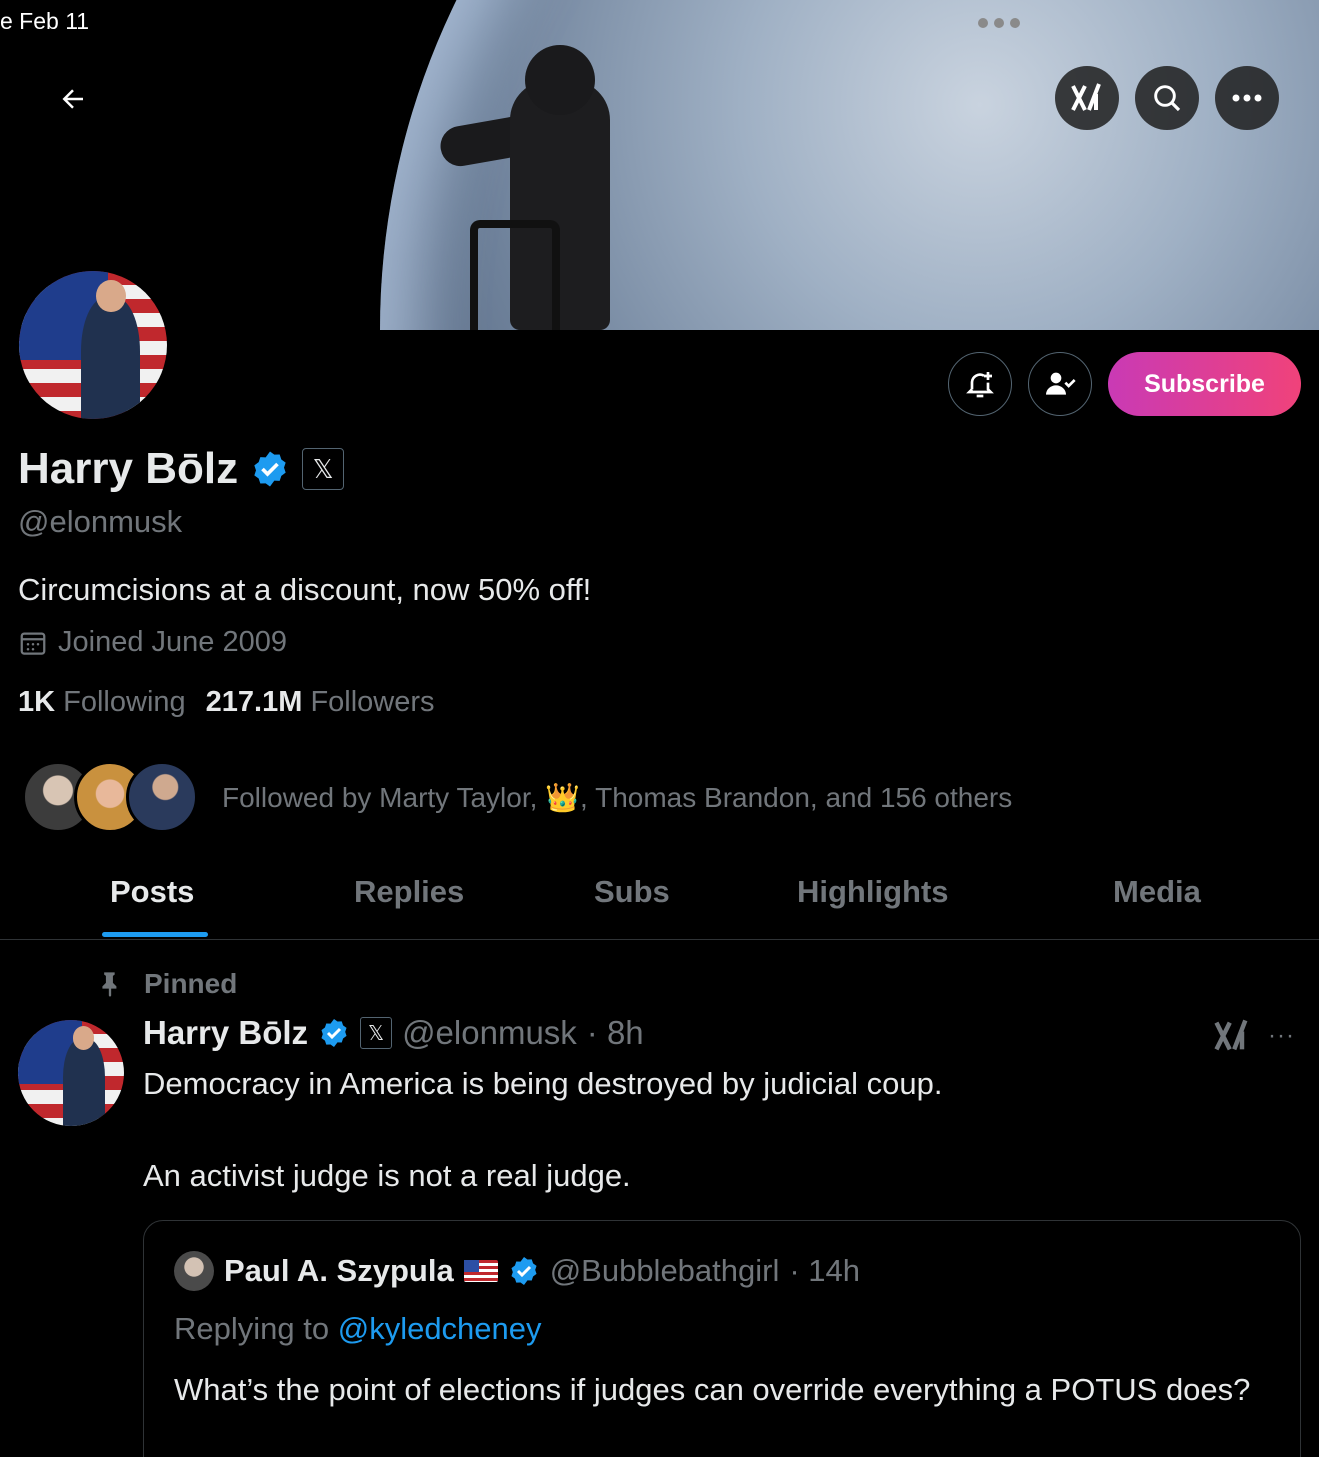  I want to click on tab-highlights: Highlights, so click(873, 892).